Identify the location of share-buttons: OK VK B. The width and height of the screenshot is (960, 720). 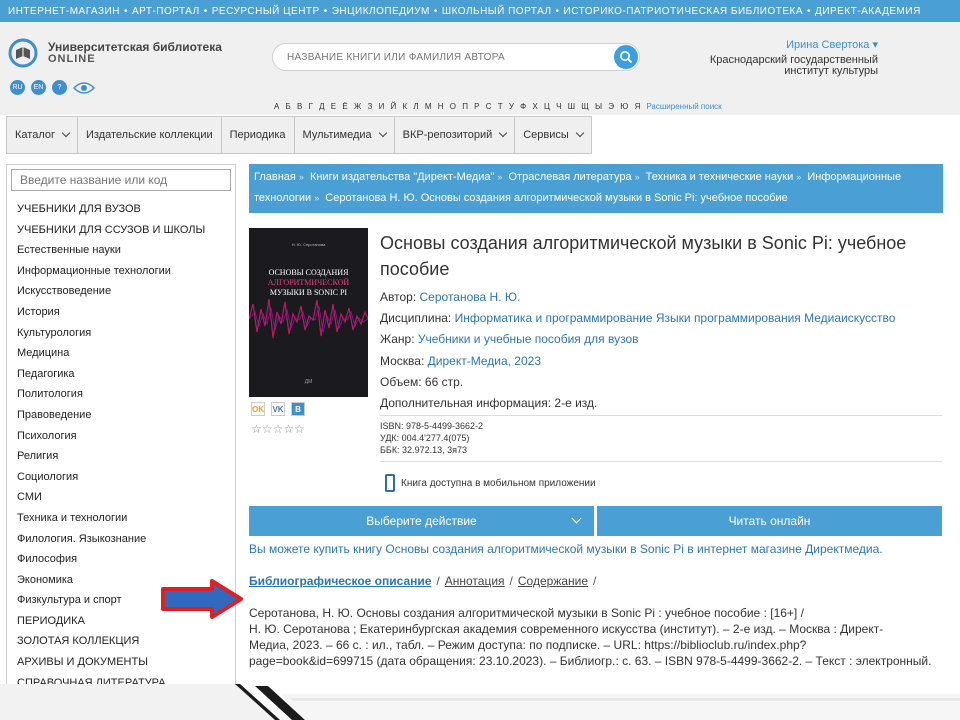
(278, 409).